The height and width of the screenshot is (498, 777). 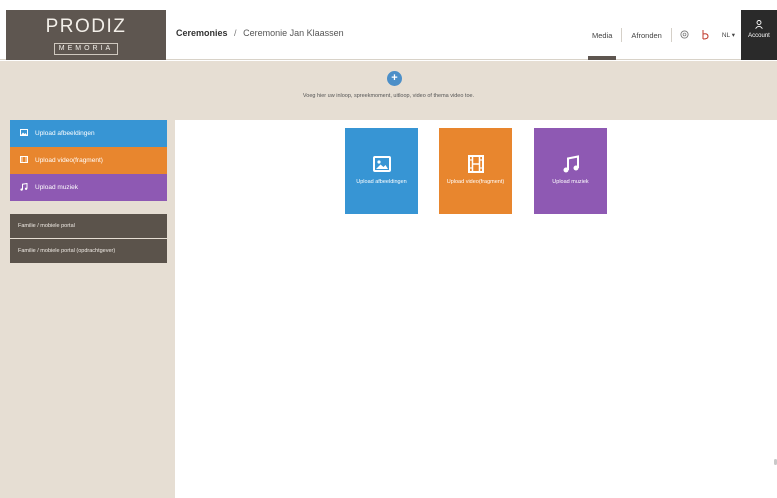 I want to click on notification-icon, so click(x=705, y=35).